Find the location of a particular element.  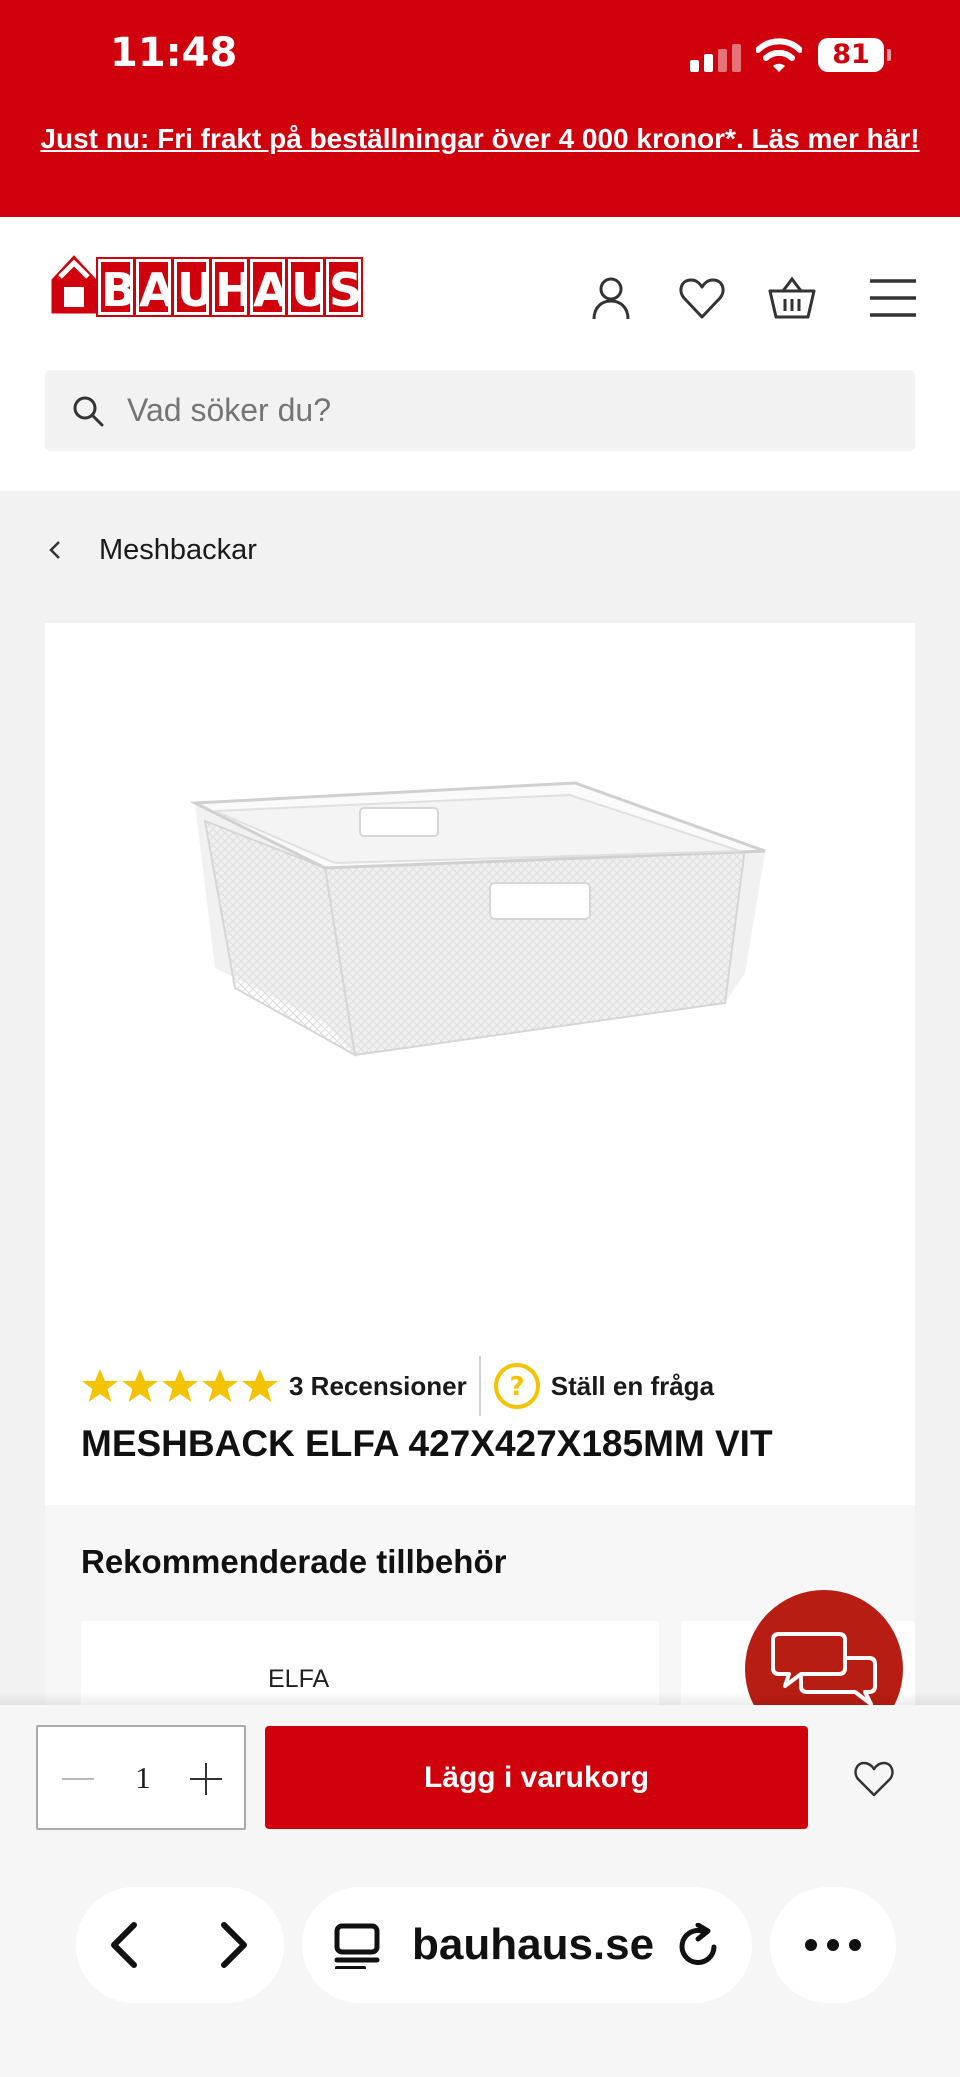

more-options-button is located at coordinates (833, 1945).